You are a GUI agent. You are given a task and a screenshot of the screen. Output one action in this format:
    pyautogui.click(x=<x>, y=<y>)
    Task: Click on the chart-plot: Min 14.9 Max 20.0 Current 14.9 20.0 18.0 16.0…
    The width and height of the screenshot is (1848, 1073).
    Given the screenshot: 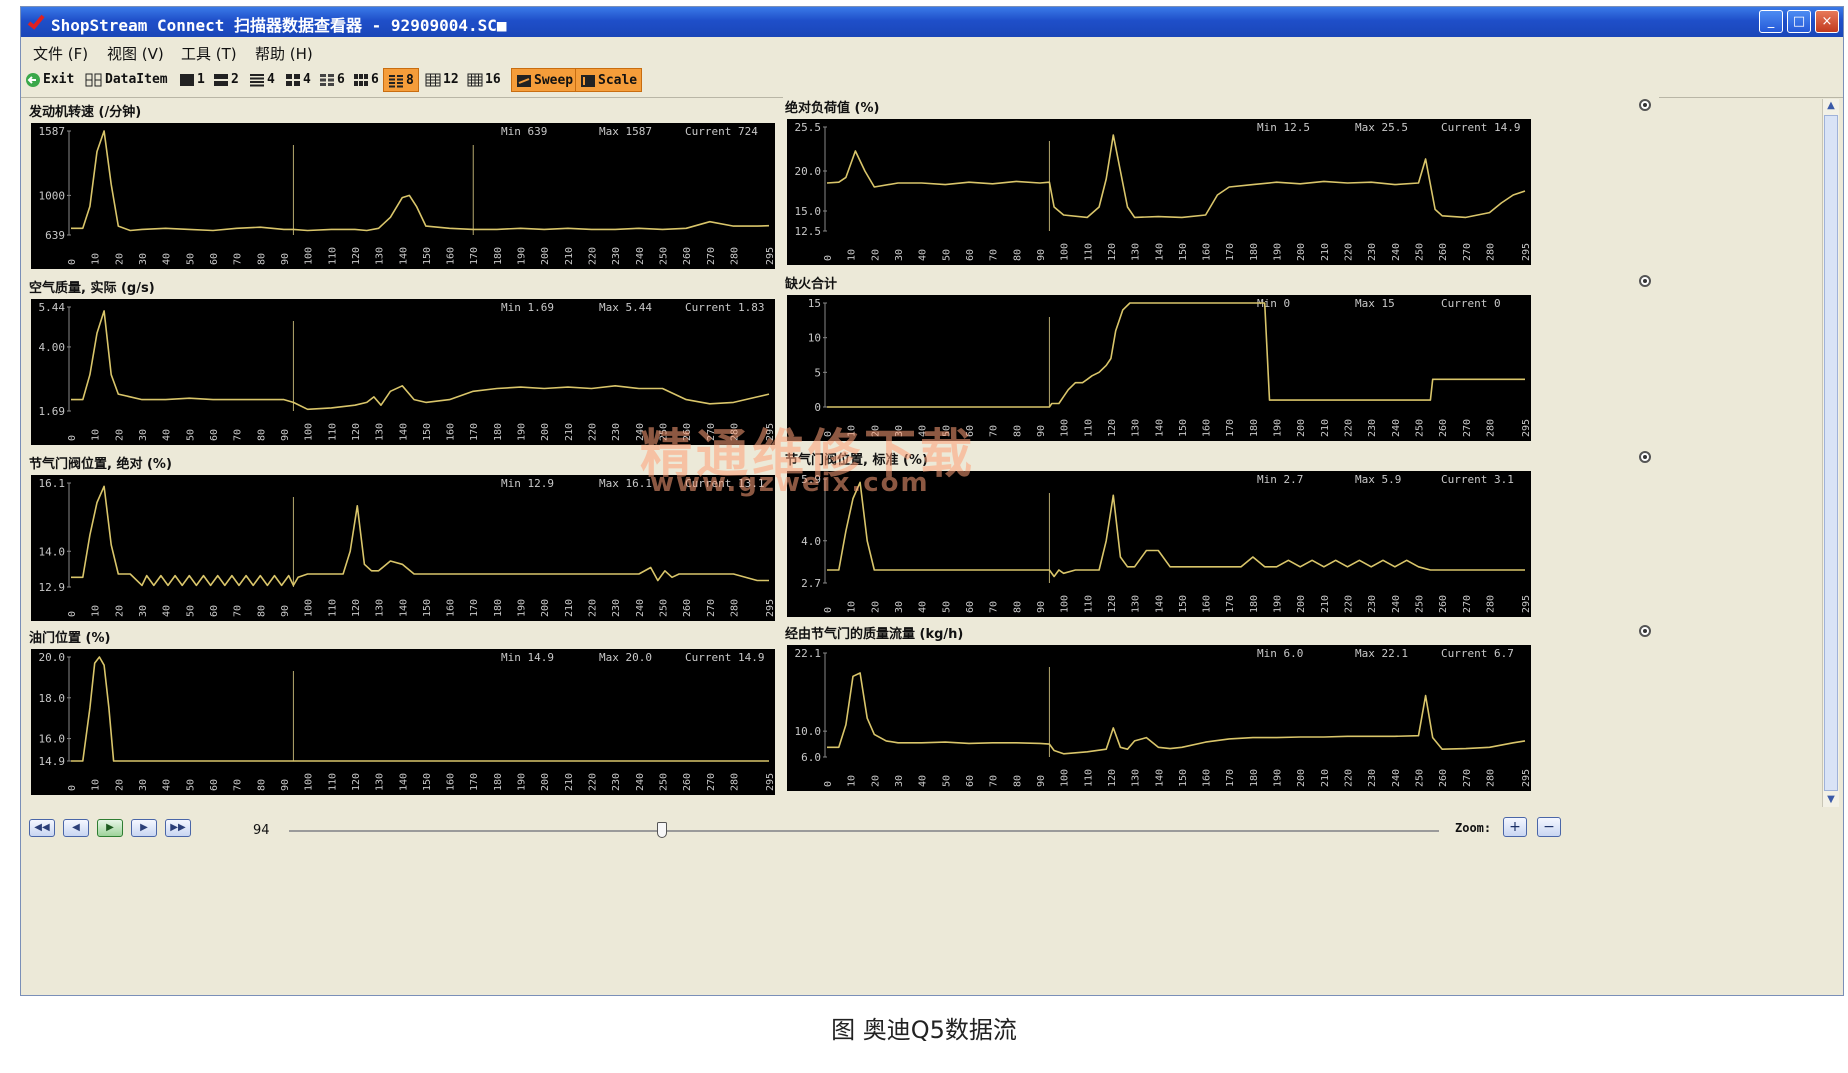 What is the action you would take?
    pyautogui.click(x=403, y=722)
    